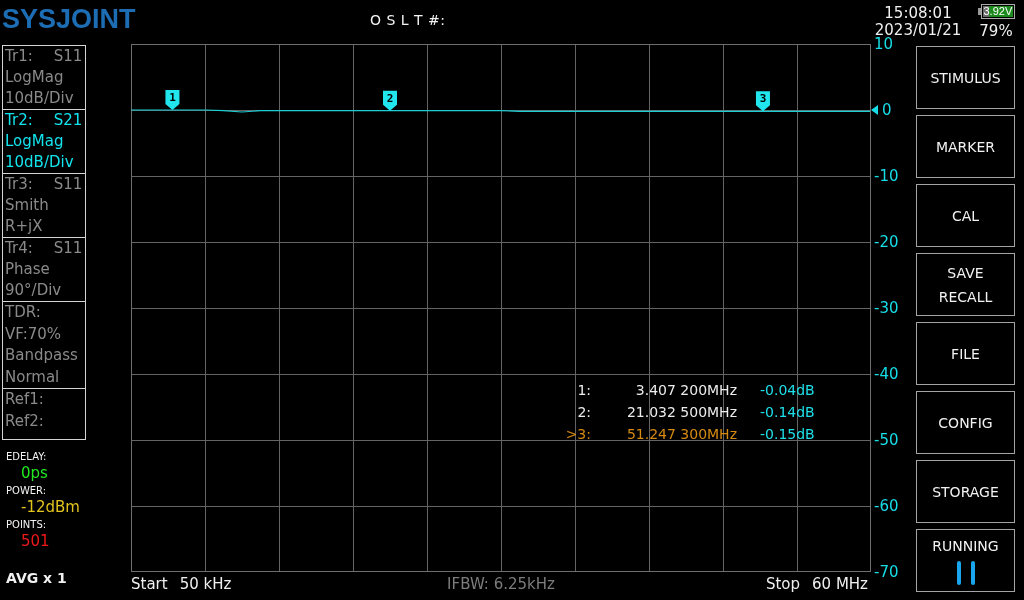 The width and height of the screenshot is (1024, 600). I want to click on start-frequency: 50 kHz, so click(205, 584).